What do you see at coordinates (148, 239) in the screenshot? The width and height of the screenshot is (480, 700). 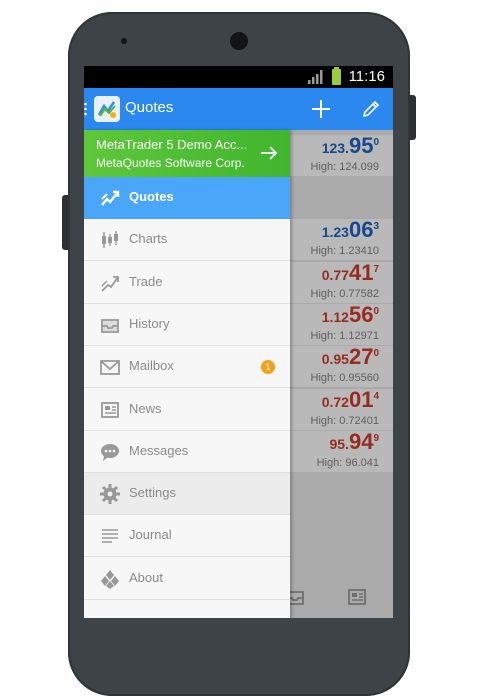 I see `menu-item-label: Charts` at bounding box center [148, 239].